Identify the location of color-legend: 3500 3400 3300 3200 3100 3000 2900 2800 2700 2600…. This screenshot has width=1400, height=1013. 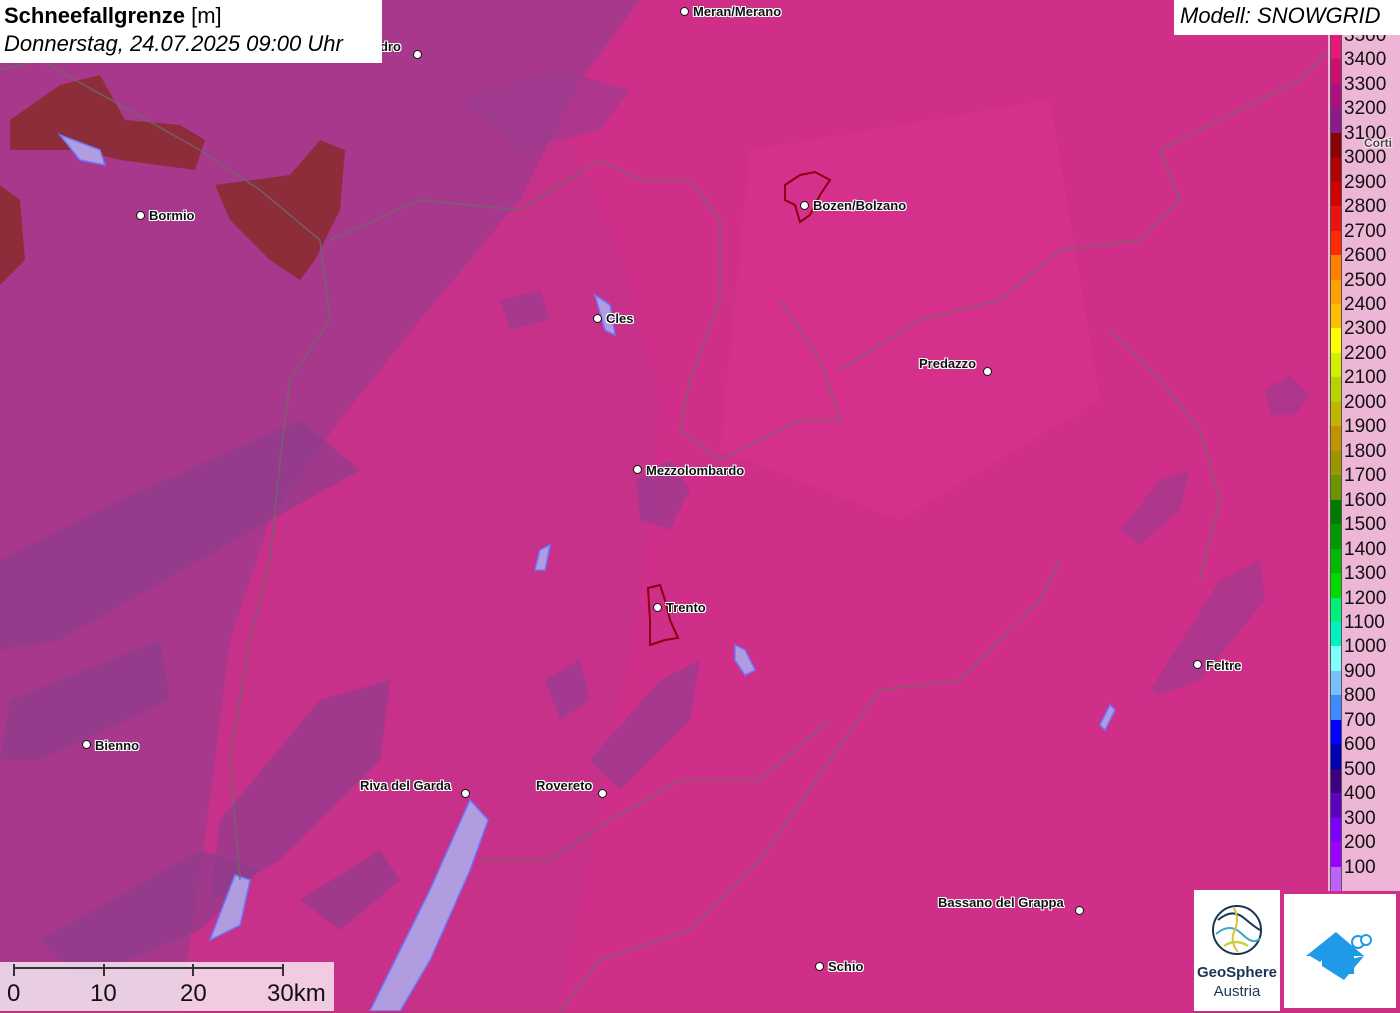
(1364, 463).